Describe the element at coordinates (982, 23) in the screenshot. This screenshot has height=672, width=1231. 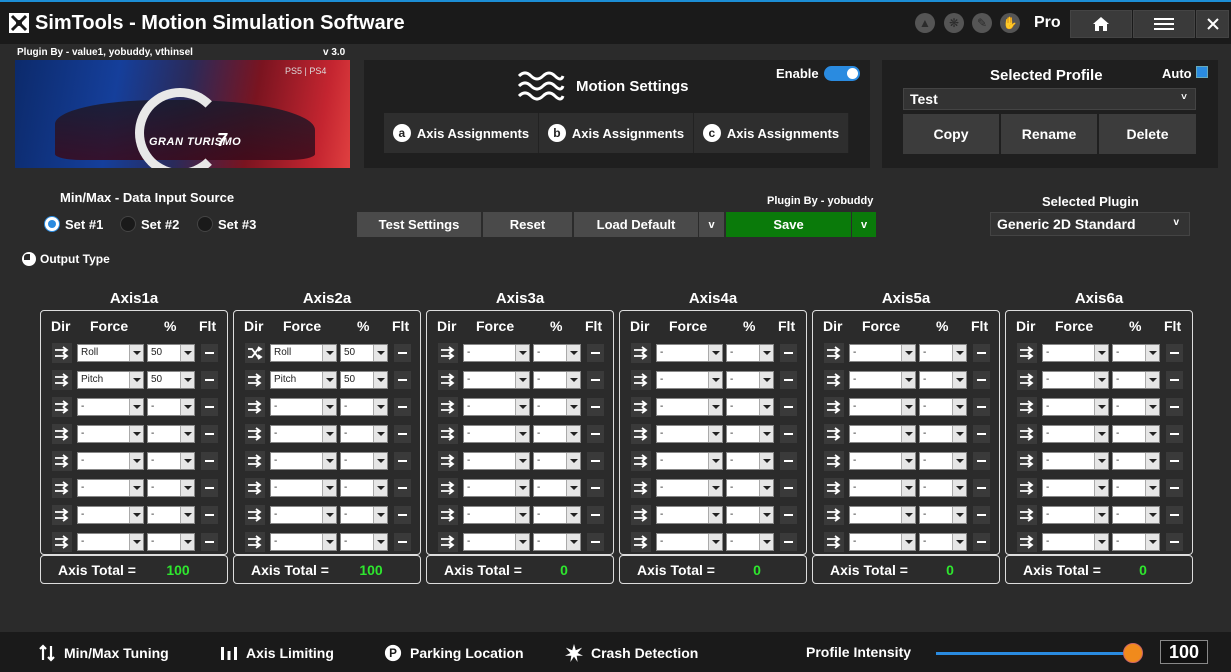
I see `wrench-icon: ✎` at that location.